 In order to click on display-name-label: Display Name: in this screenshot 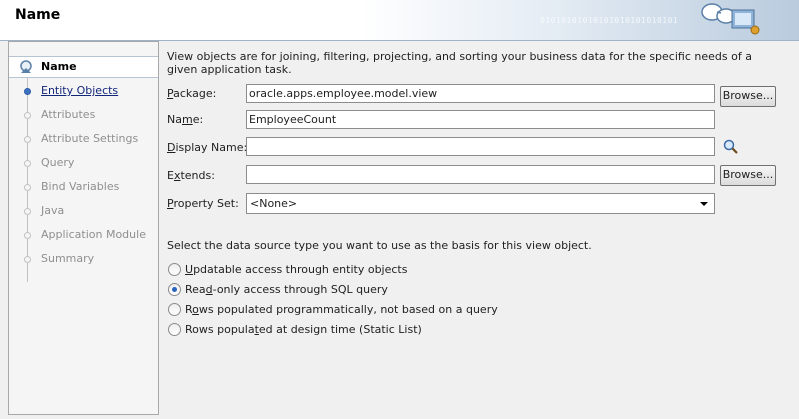, I will do `click(207, 147)`.